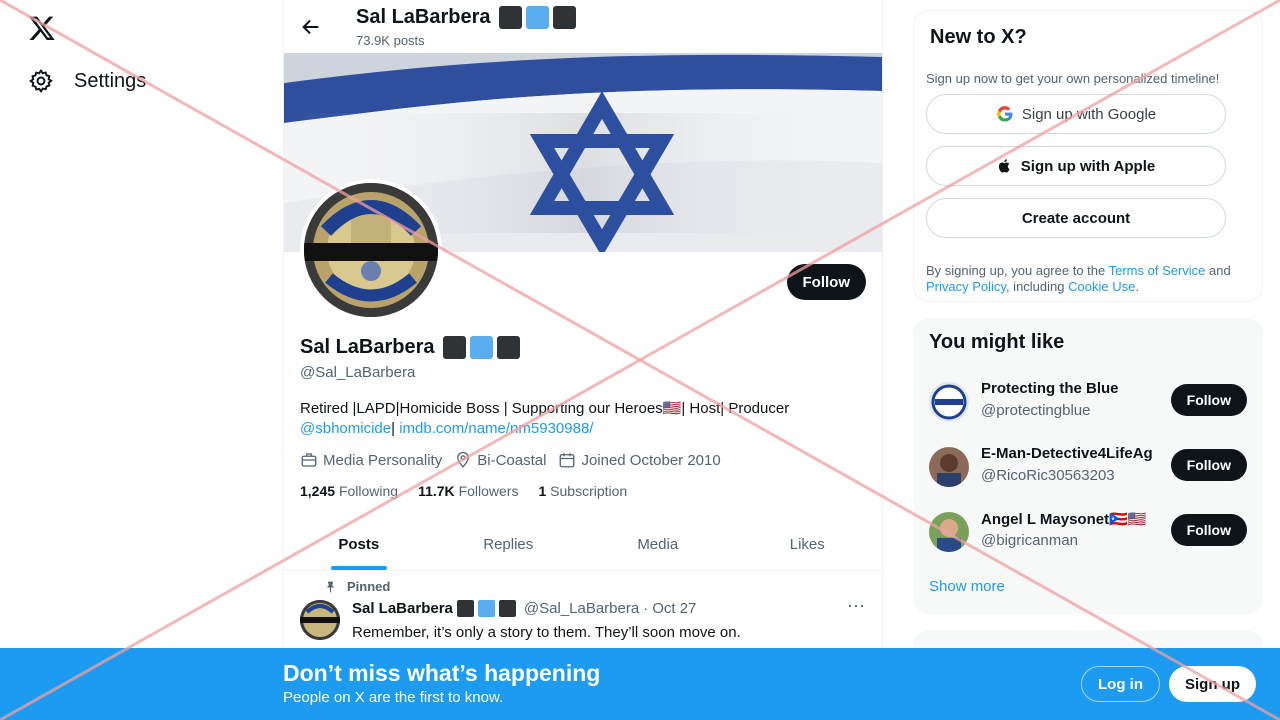 This screenshot has height=720, width=1280. I want to click on profile-location: Bi-Coastal, so click(500, 460).